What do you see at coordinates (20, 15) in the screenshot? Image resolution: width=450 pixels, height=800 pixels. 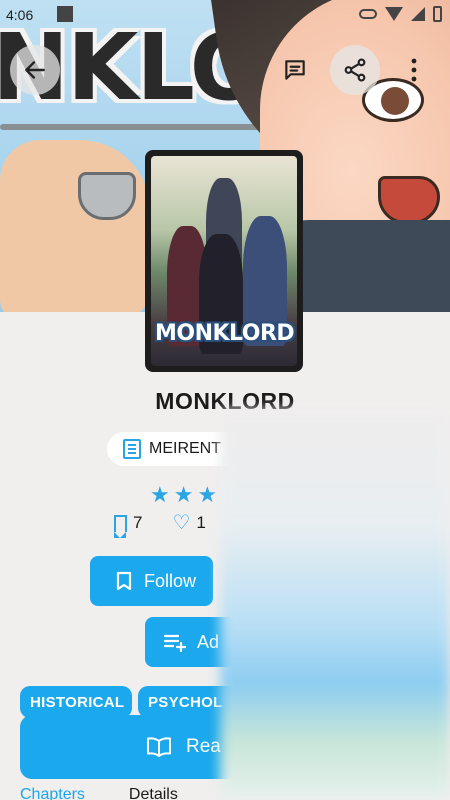 I see `status-time: 4:06` at bounding box center [20, 15].